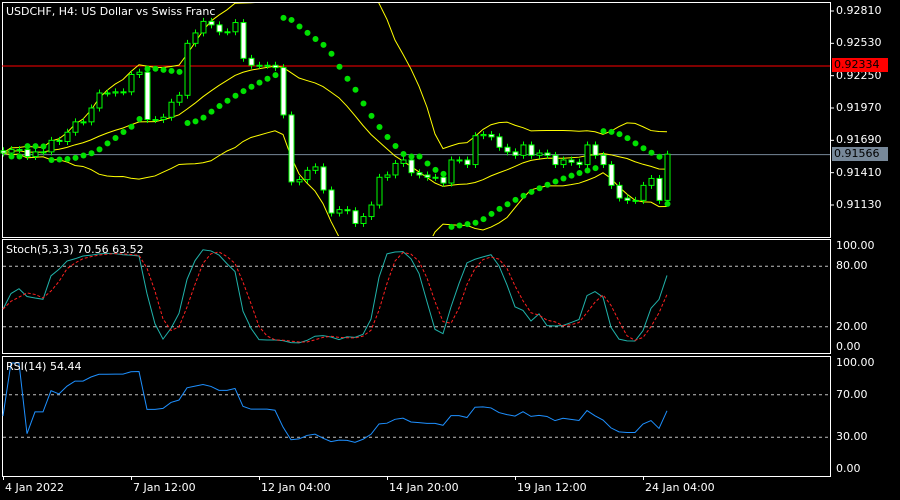 Image resolution: width=900 pixels, height=500 pixels. I want to click on price-axis-label: 0.91970, so click(859, 107).